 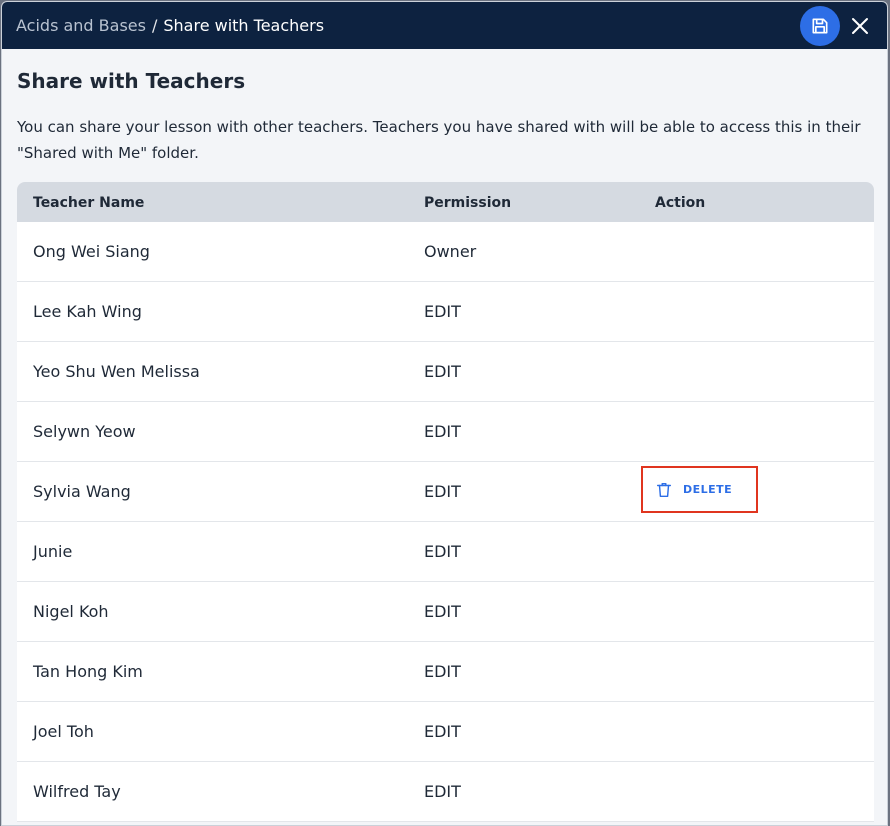 I want to click on teacher-name: Joel Toh, so click(x=63, y=731).